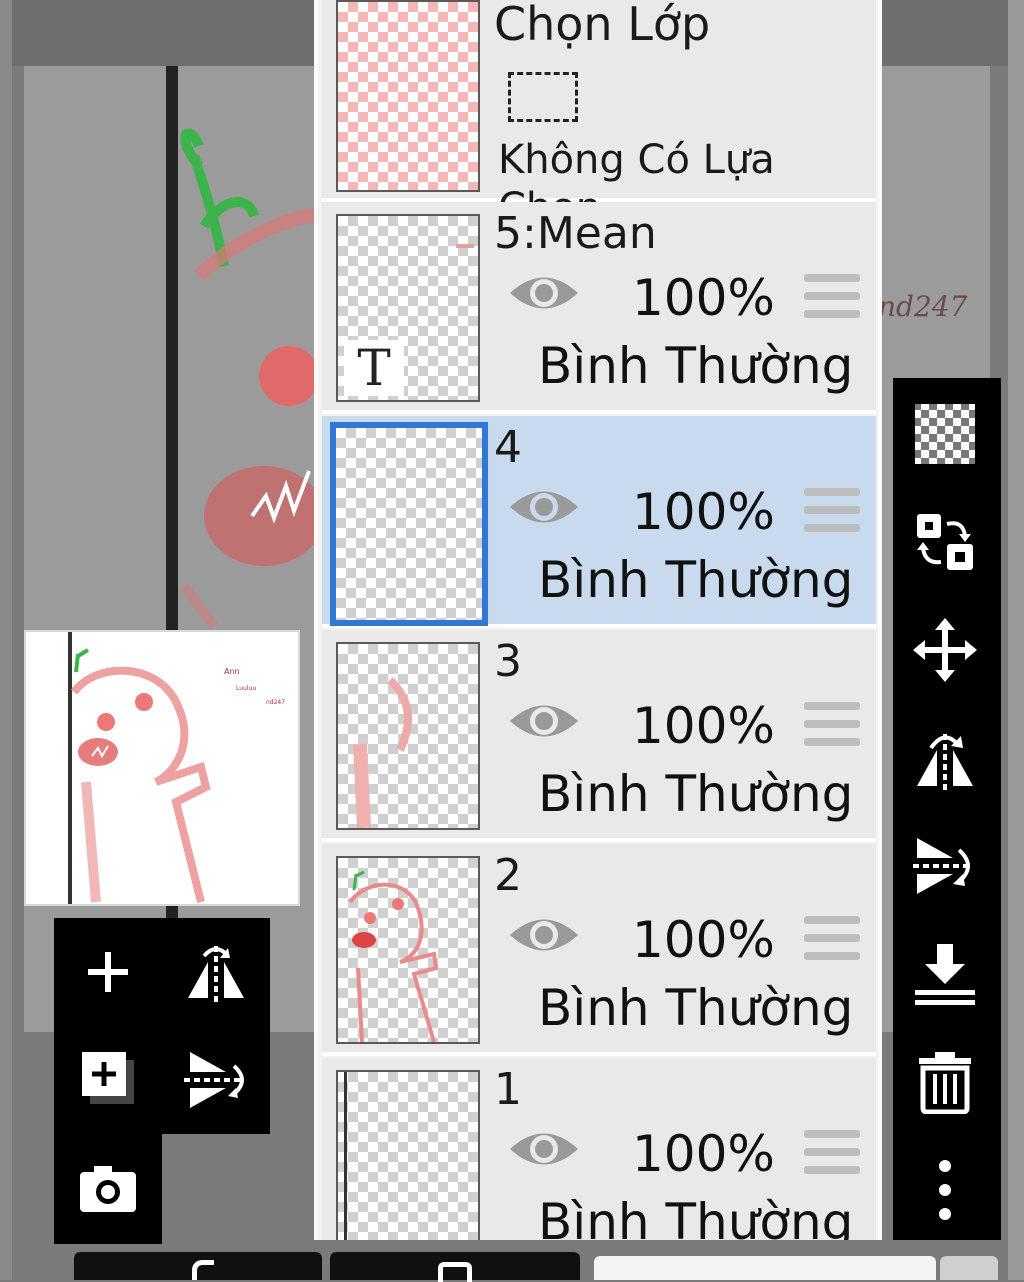 Image resolution: width=1024 pixels, height=1282 pixels. I want to click on delete-icon, so click(945, 1083).